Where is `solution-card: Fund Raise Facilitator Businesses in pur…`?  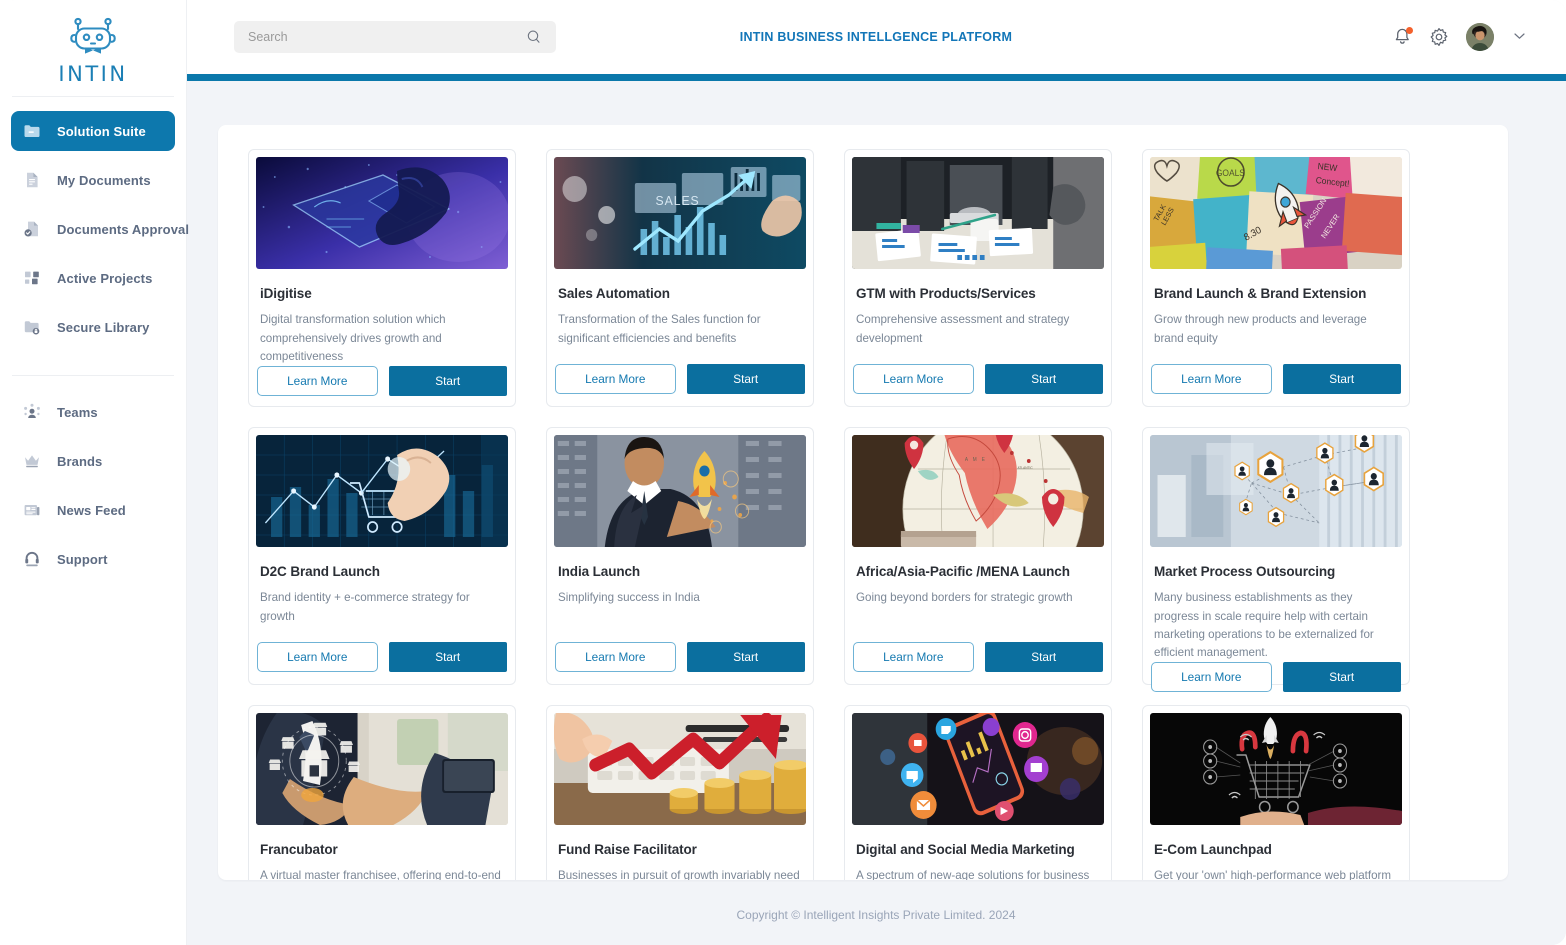
solution-card: Fund Raise Facilitator Businesses in pur… is located at coordinates (680, 792).